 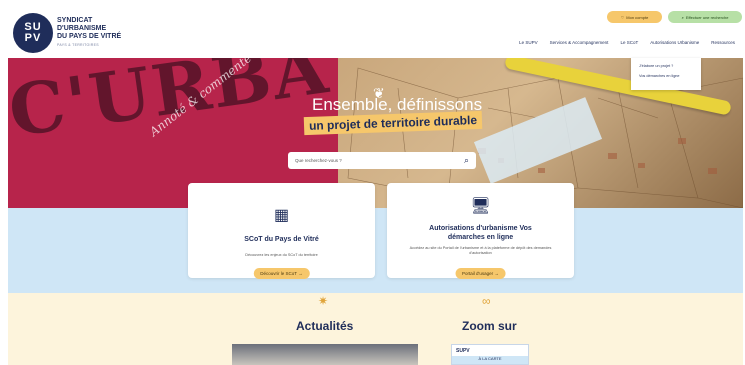 I want to click on city-icon: ▦, so click(x=281, y=215).